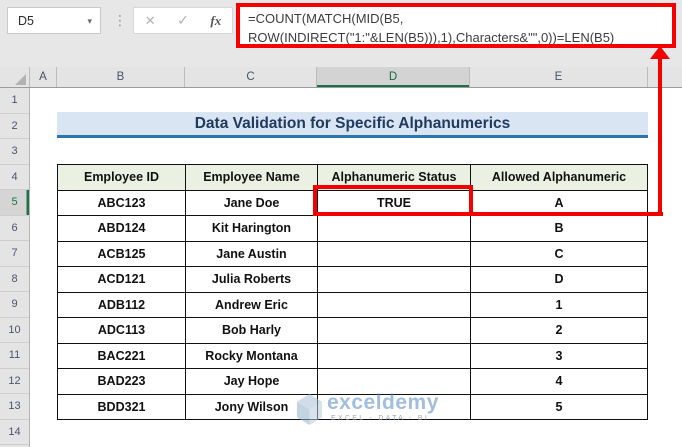 This screenshot has height=447, width=682. What do you see at coordinates (121, 77) in the screenshot?
I see `column-header-B: B` at bounding box center [121, 77].